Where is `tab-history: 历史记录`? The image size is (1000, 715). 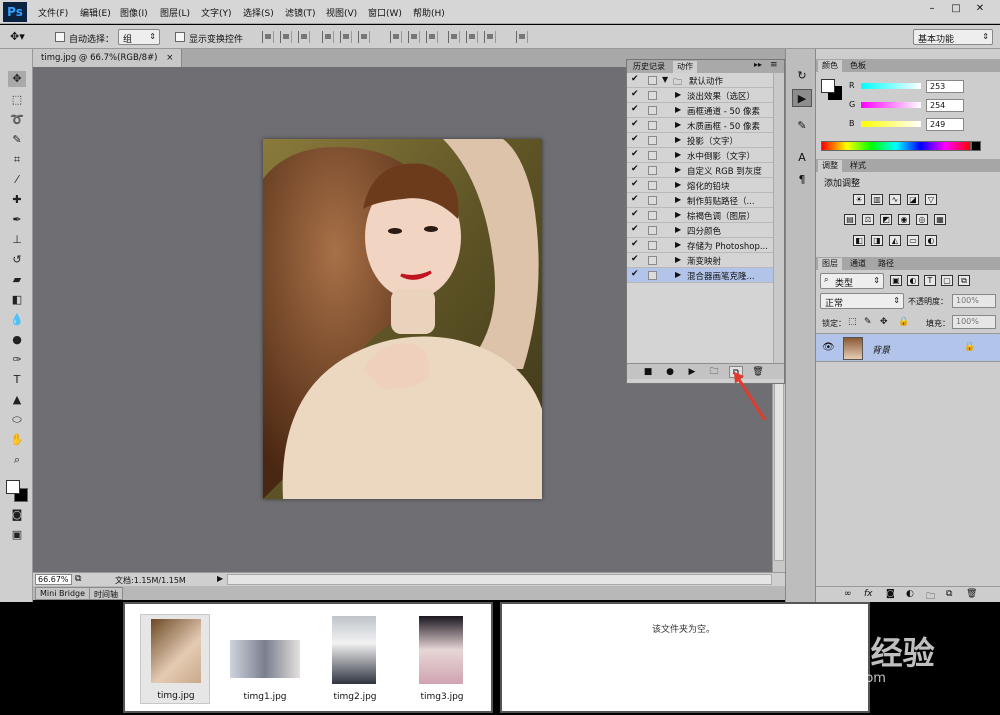
tab-history: 历史记录 is located at coordinates (649, 67).